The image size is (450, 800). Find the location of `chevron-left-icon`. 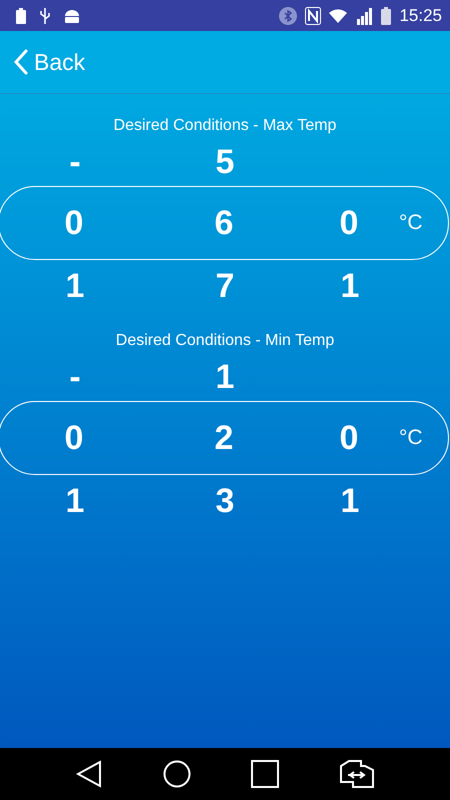

chevron-left-icon is located at coordinates (21, 62).